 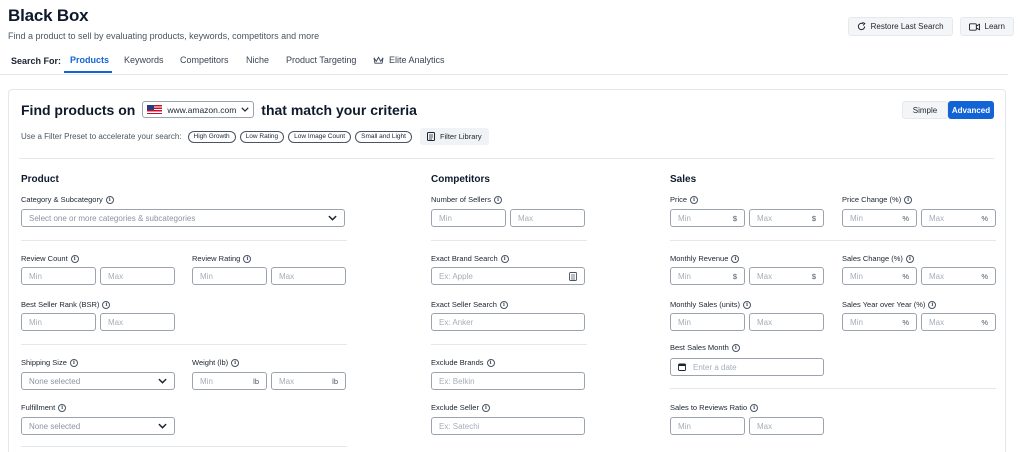 What do you see at coordinates (707, 276) in the screenshot?
I see `revenue-min-input: Min $` at bounding box center [707, 276].